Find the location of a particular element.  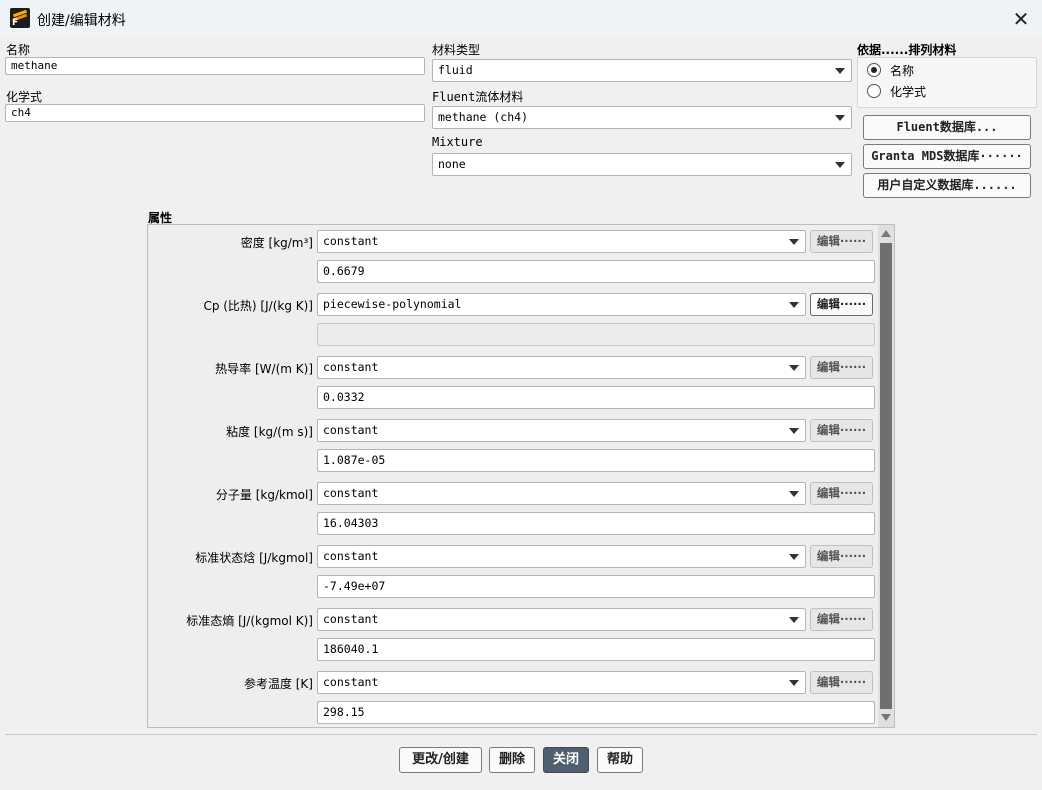

molecular-weight-value-field: 16.04303 is located at coordinates (596, 523).